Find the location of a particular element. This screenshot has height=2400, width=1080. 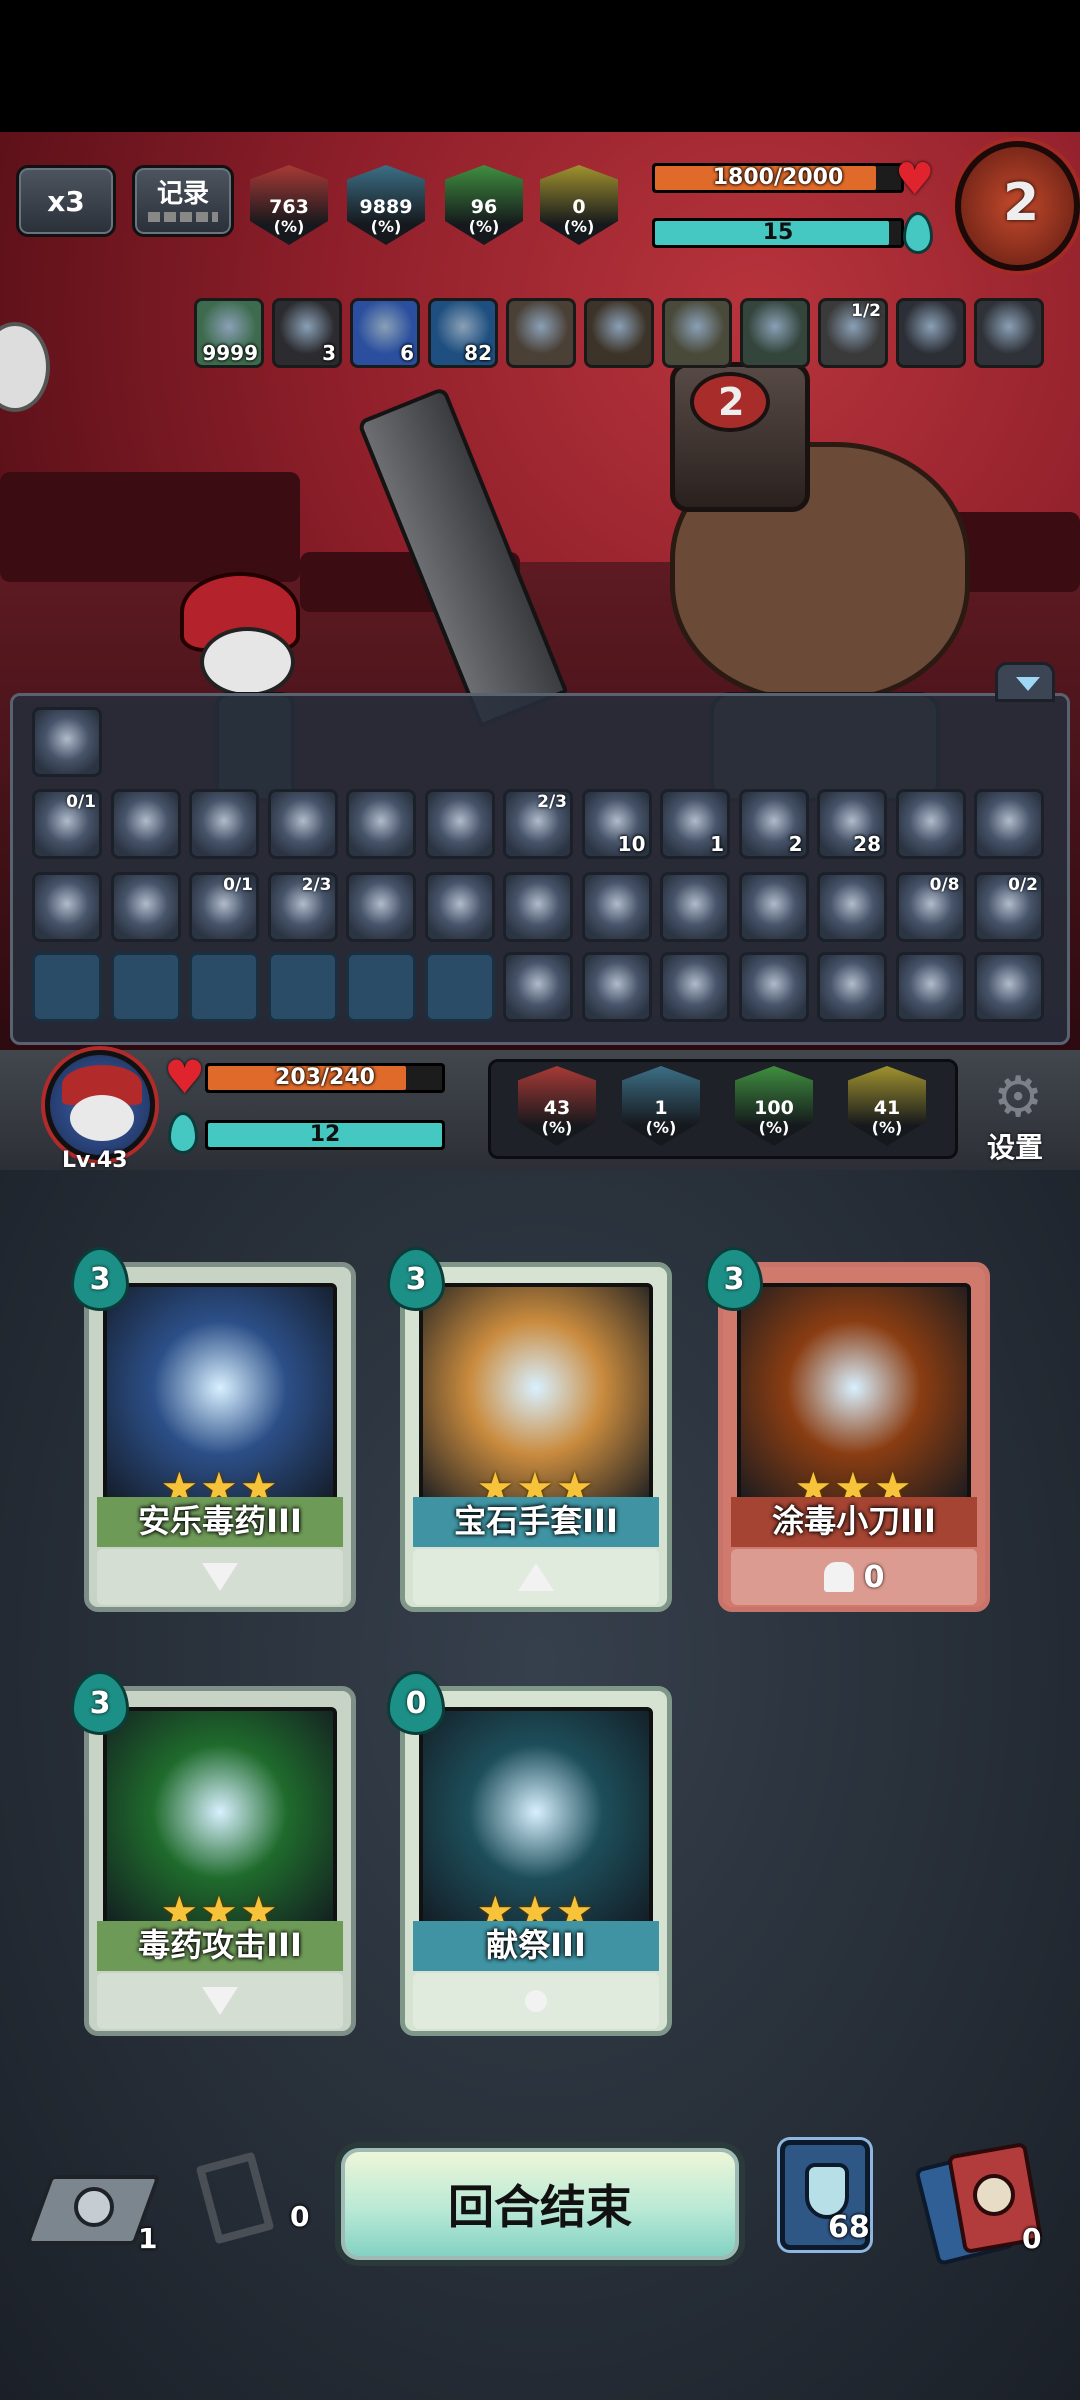

helmet-icon is located at coordinates (697, 333).